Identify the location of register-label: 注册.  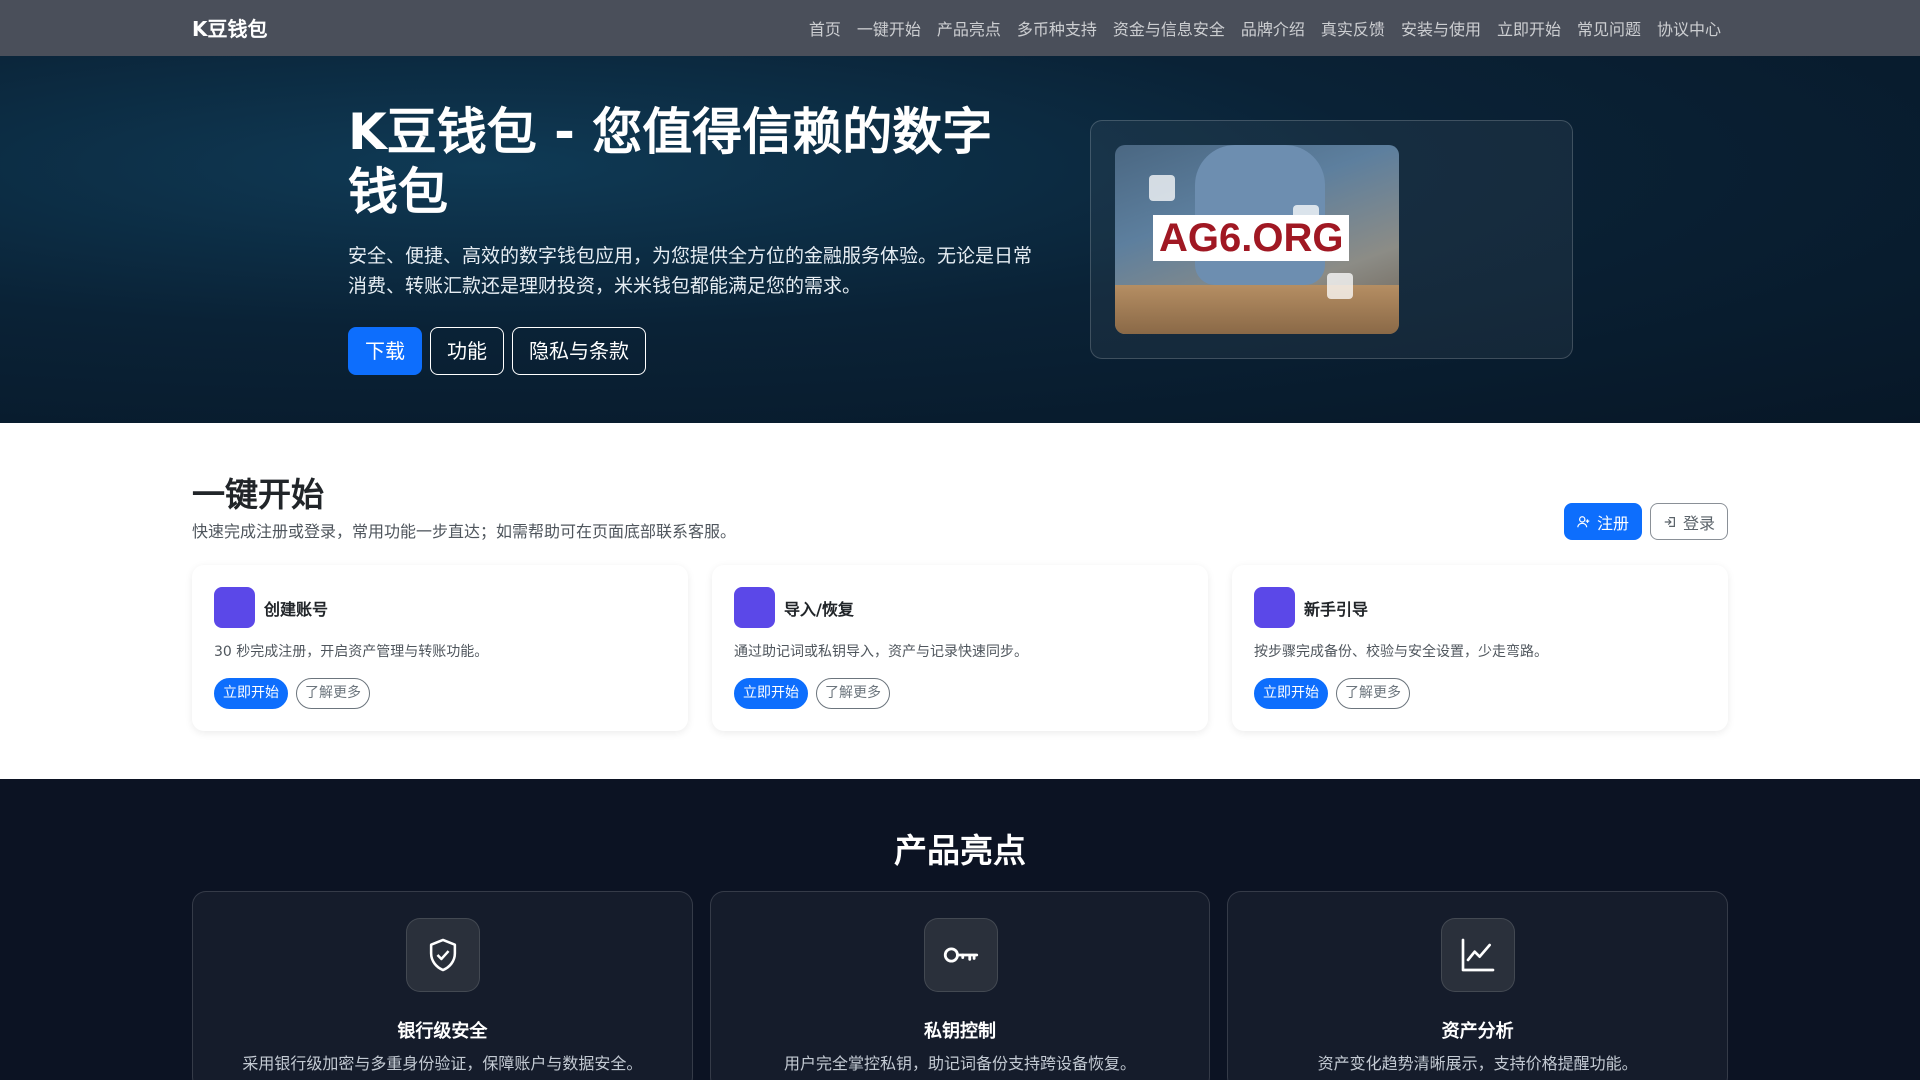
(1612, 523).